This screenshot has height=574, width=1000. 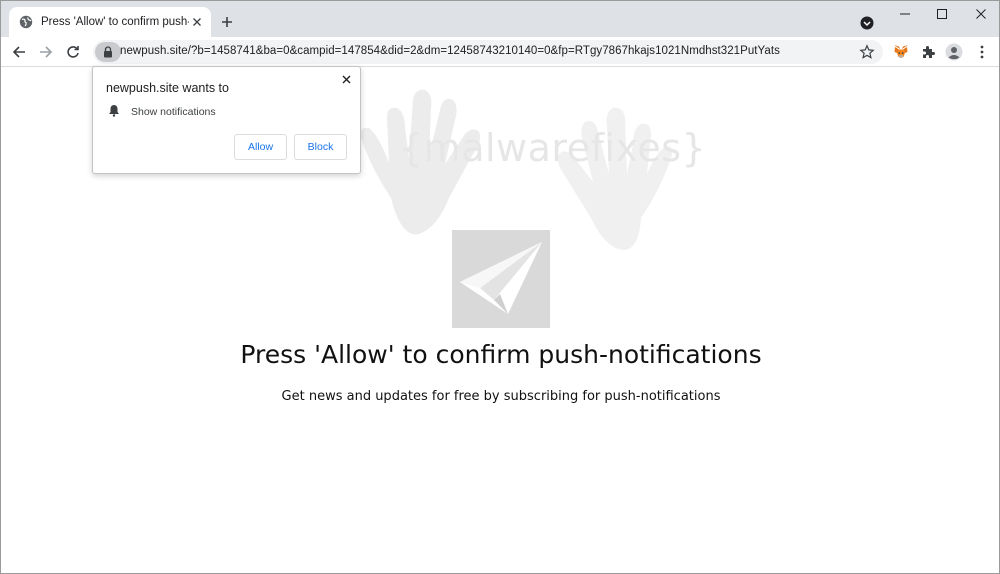 What do you see at coordinates (260, 147) in the screenshot?
I see `allow-button: Allow` at bounding box center [260, 147].